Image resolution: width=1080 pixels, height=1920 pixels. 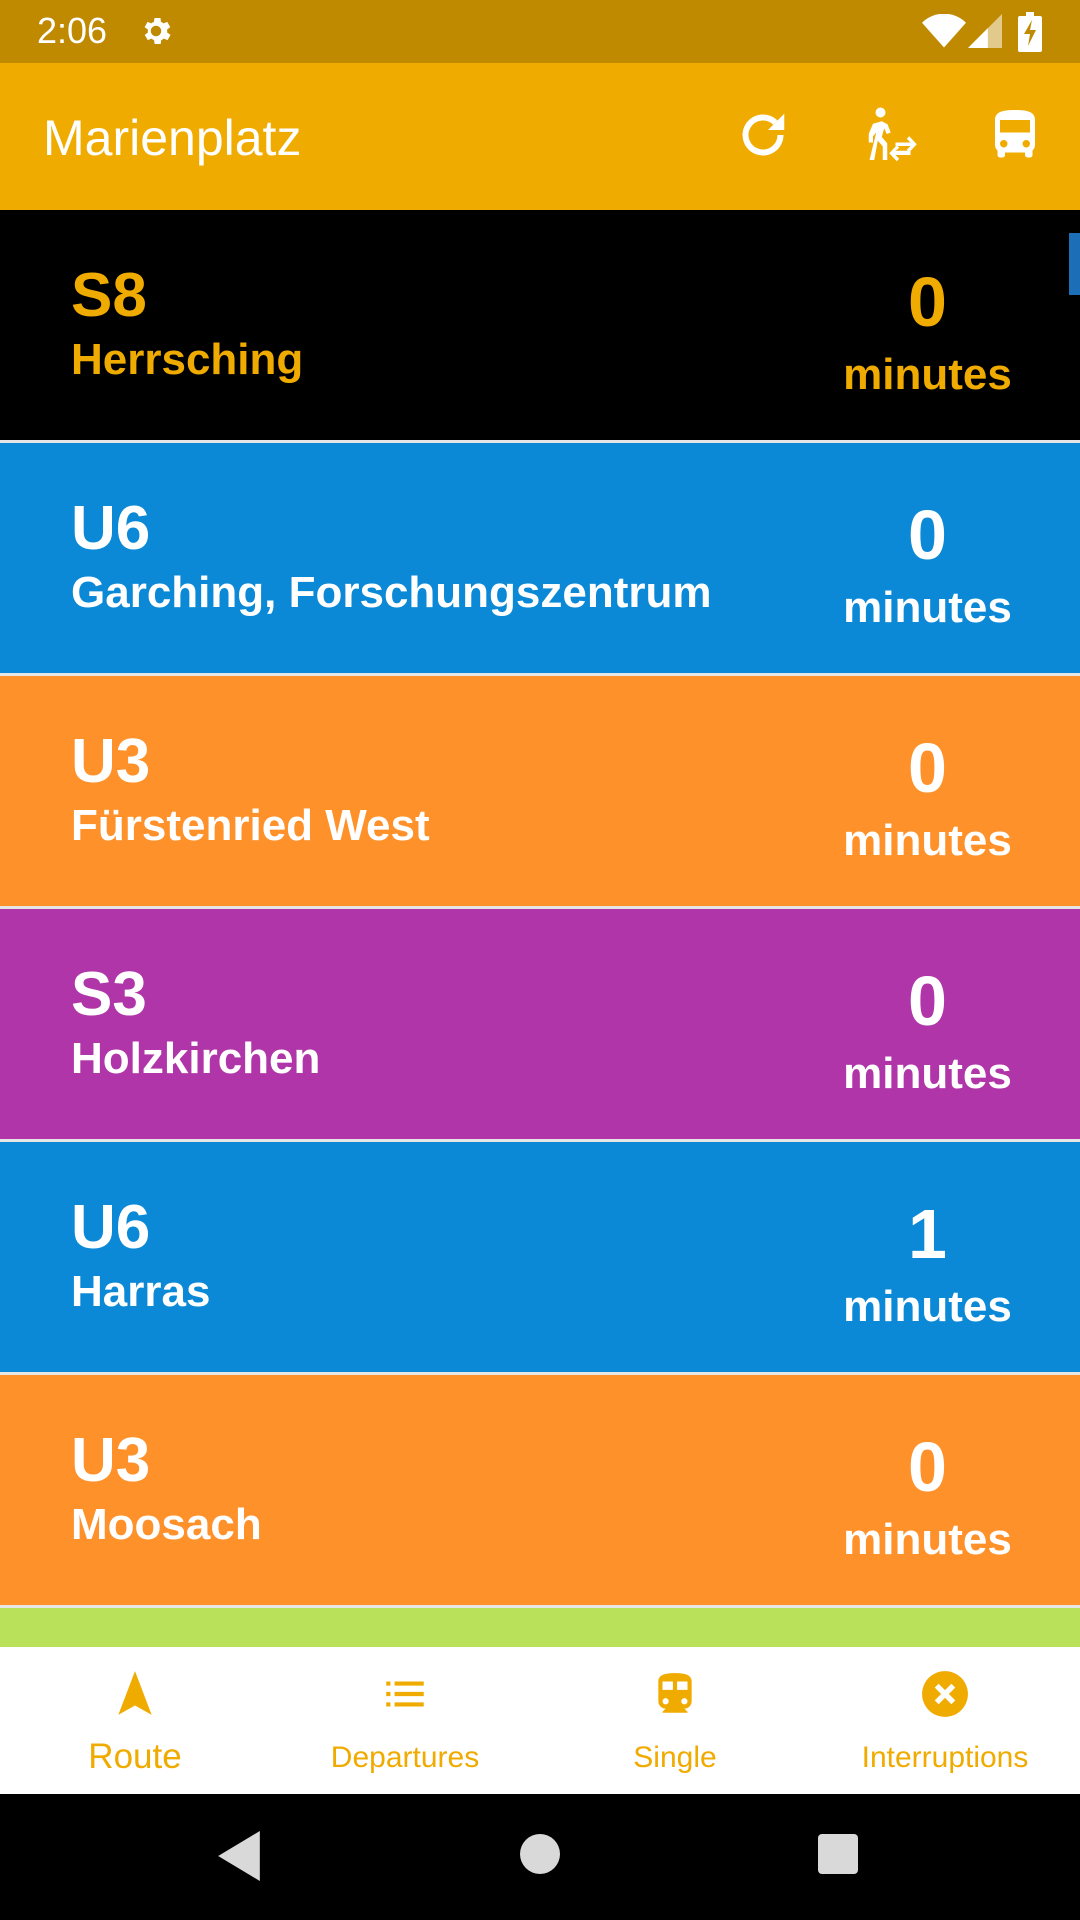 I want to click on departure-destination: Herrsching, so click(x=187, y=359).